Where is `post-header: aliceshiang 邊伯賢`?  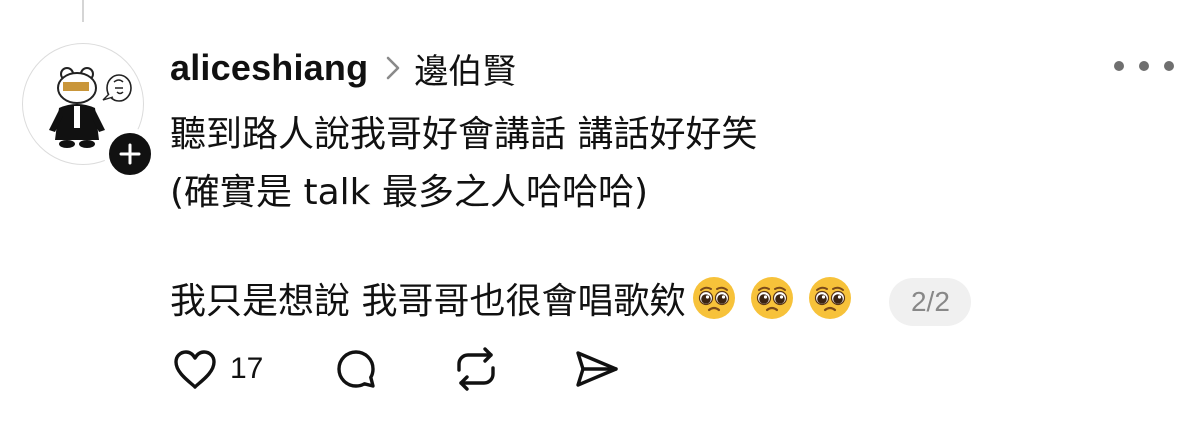 post-header: aliceshiang 邊伯賢 is located at coordinates (343, 68).